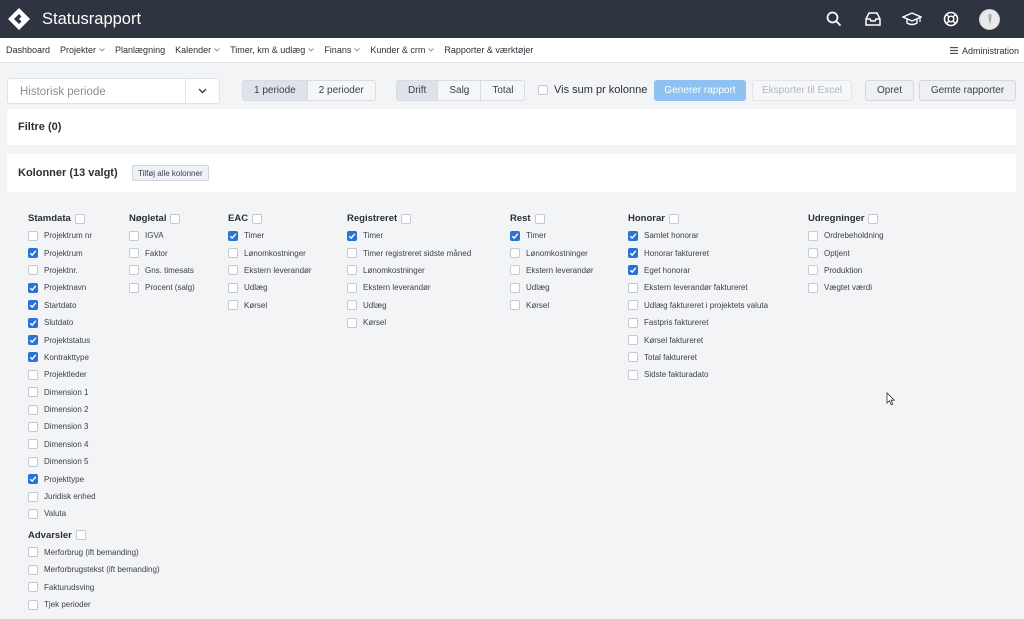  Describe the element at coordinates (272, 50) in the screenshot. I see `nav-item-timer-km-udlæg: Timer, km & udlæg` at that location.